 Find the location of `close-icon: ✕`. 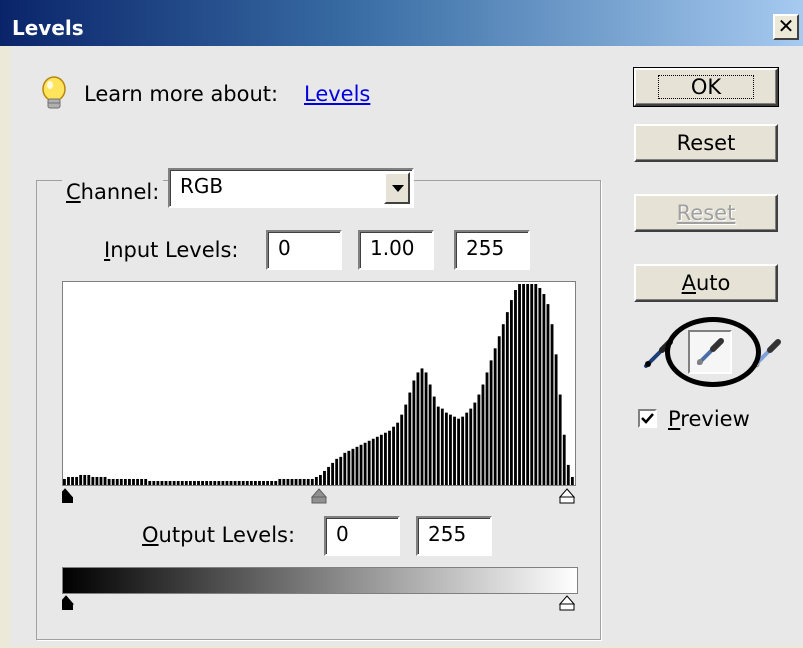

close-icon: ✕ is located at coordinates (786, 26).